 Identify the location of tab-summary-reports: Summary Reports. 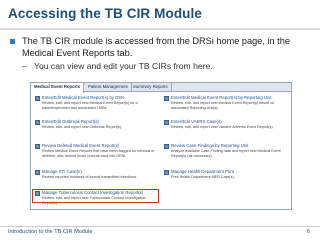
(151, 87).